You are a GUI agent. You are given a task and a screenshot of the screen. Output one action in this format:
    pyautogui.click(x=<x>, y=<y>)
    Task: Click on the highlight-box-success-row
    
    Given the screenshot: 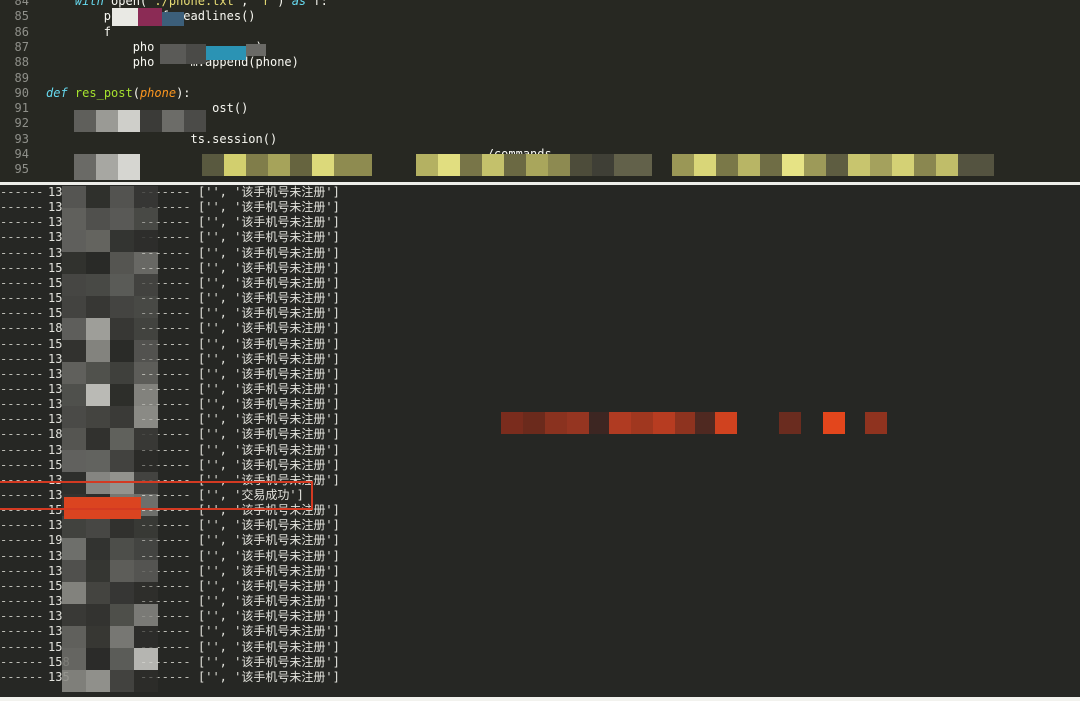 What is the action you would take?
    pyautogui.click(x=156, y=495)
    